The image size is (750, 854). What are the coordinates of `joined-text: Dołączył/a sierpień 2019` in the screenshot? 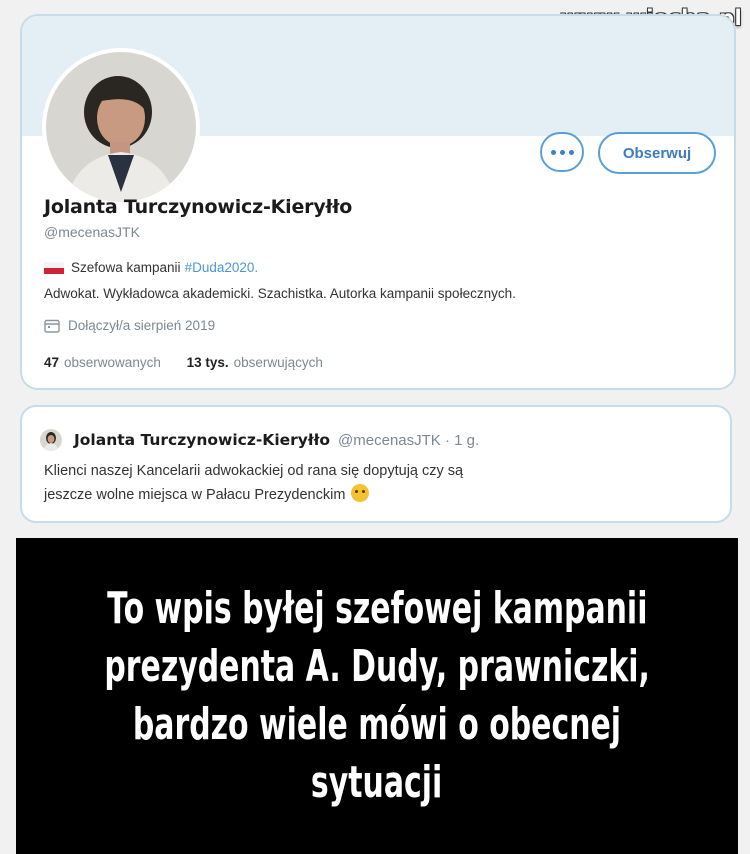 It's located at (142, 325).